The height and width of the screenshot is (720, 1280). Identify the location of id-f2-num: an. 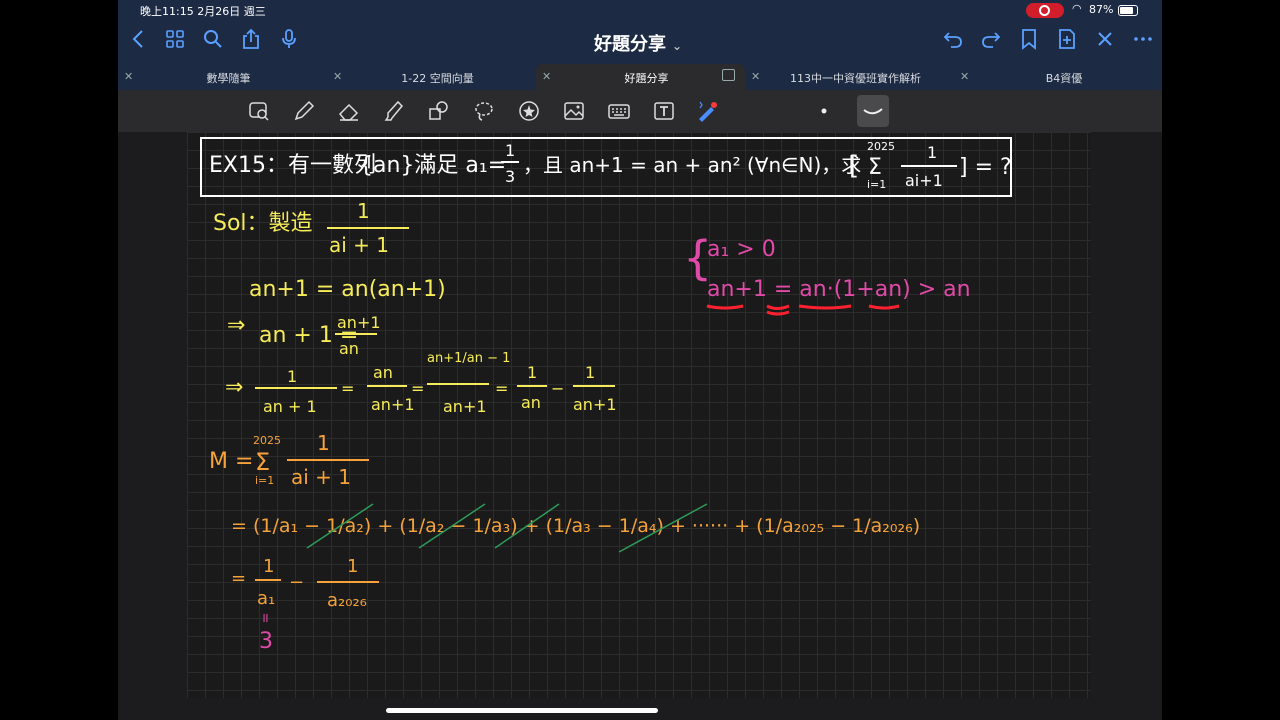
(383, 372).